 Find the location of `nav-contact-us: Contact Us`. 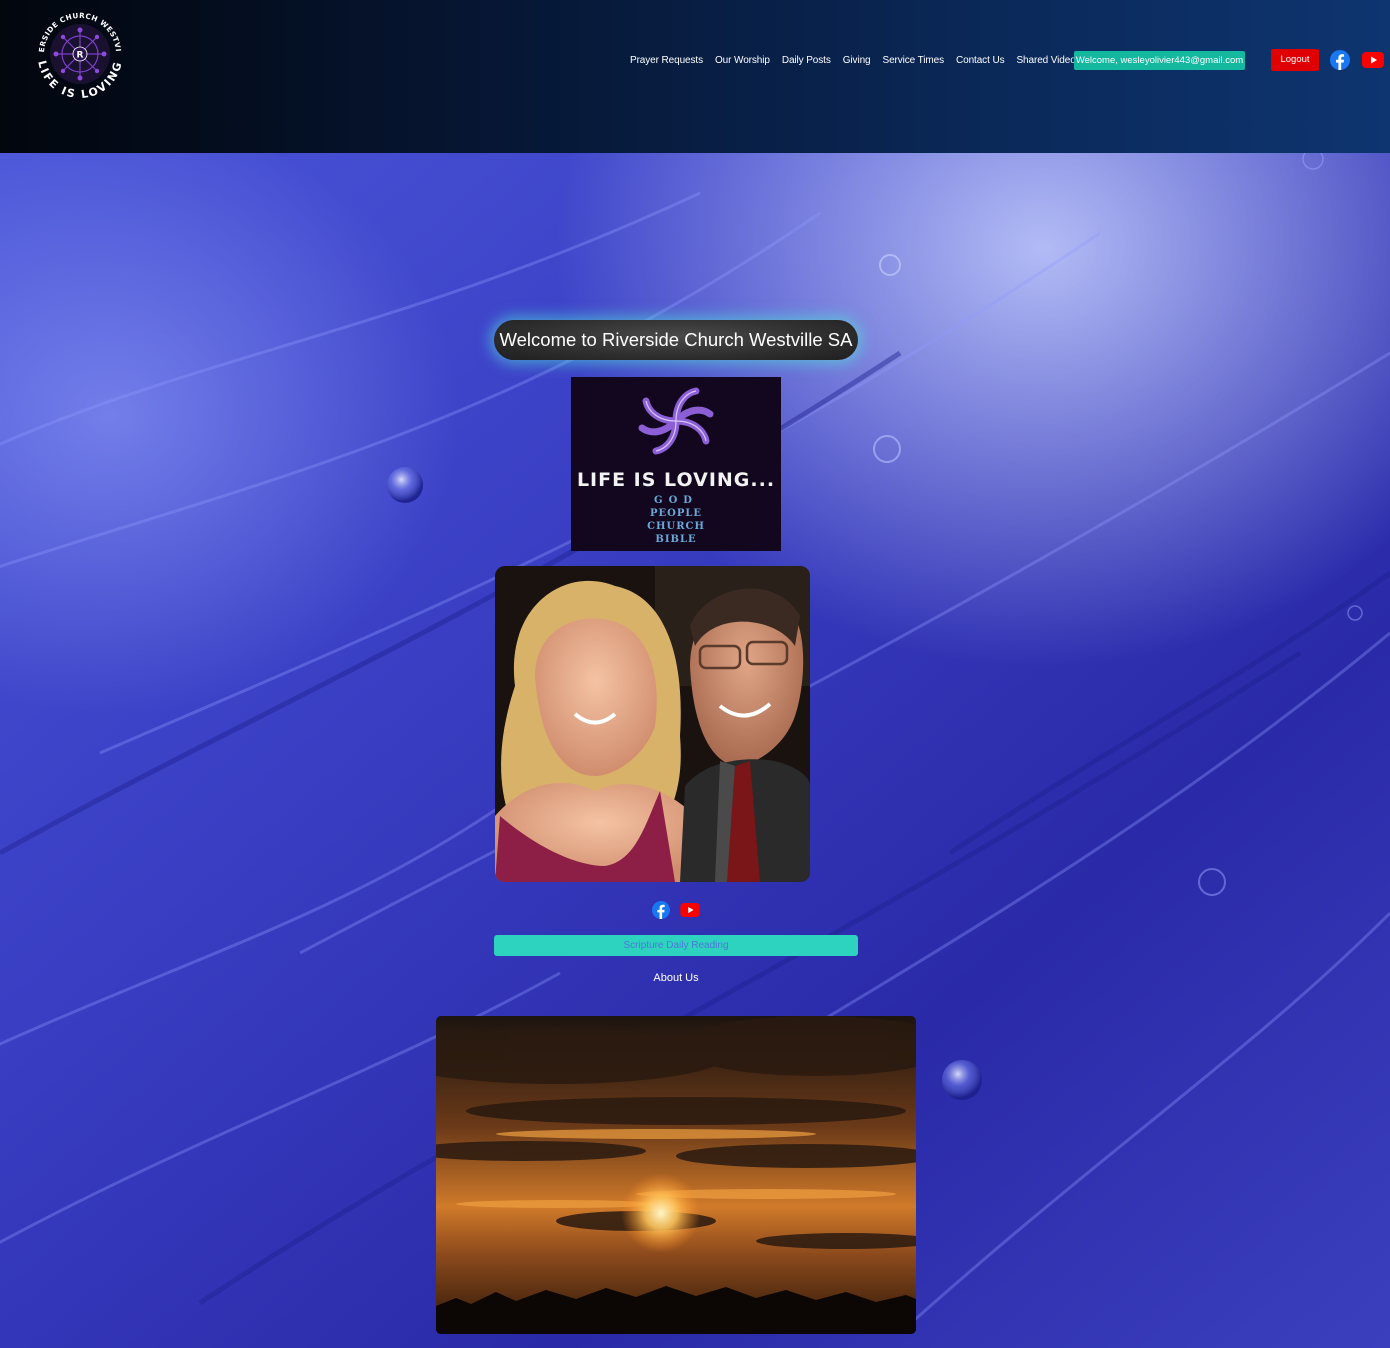

nav-contact-us: Contact Us is located at coordinates (980, 60).